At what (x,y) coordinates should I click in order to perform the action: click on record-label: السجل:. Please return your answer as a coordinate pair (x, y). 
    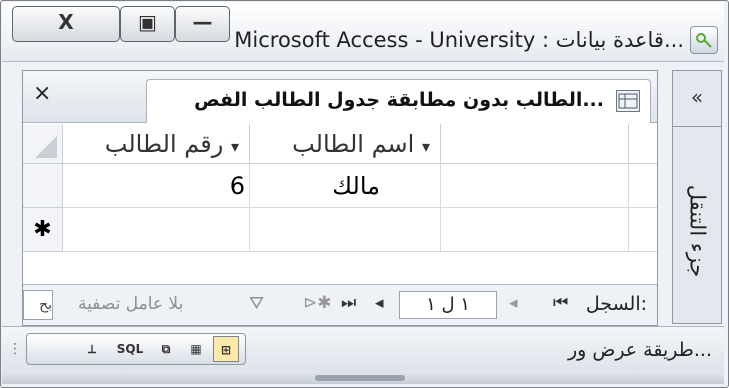
    Looking at the image, I should click on (616, 304).